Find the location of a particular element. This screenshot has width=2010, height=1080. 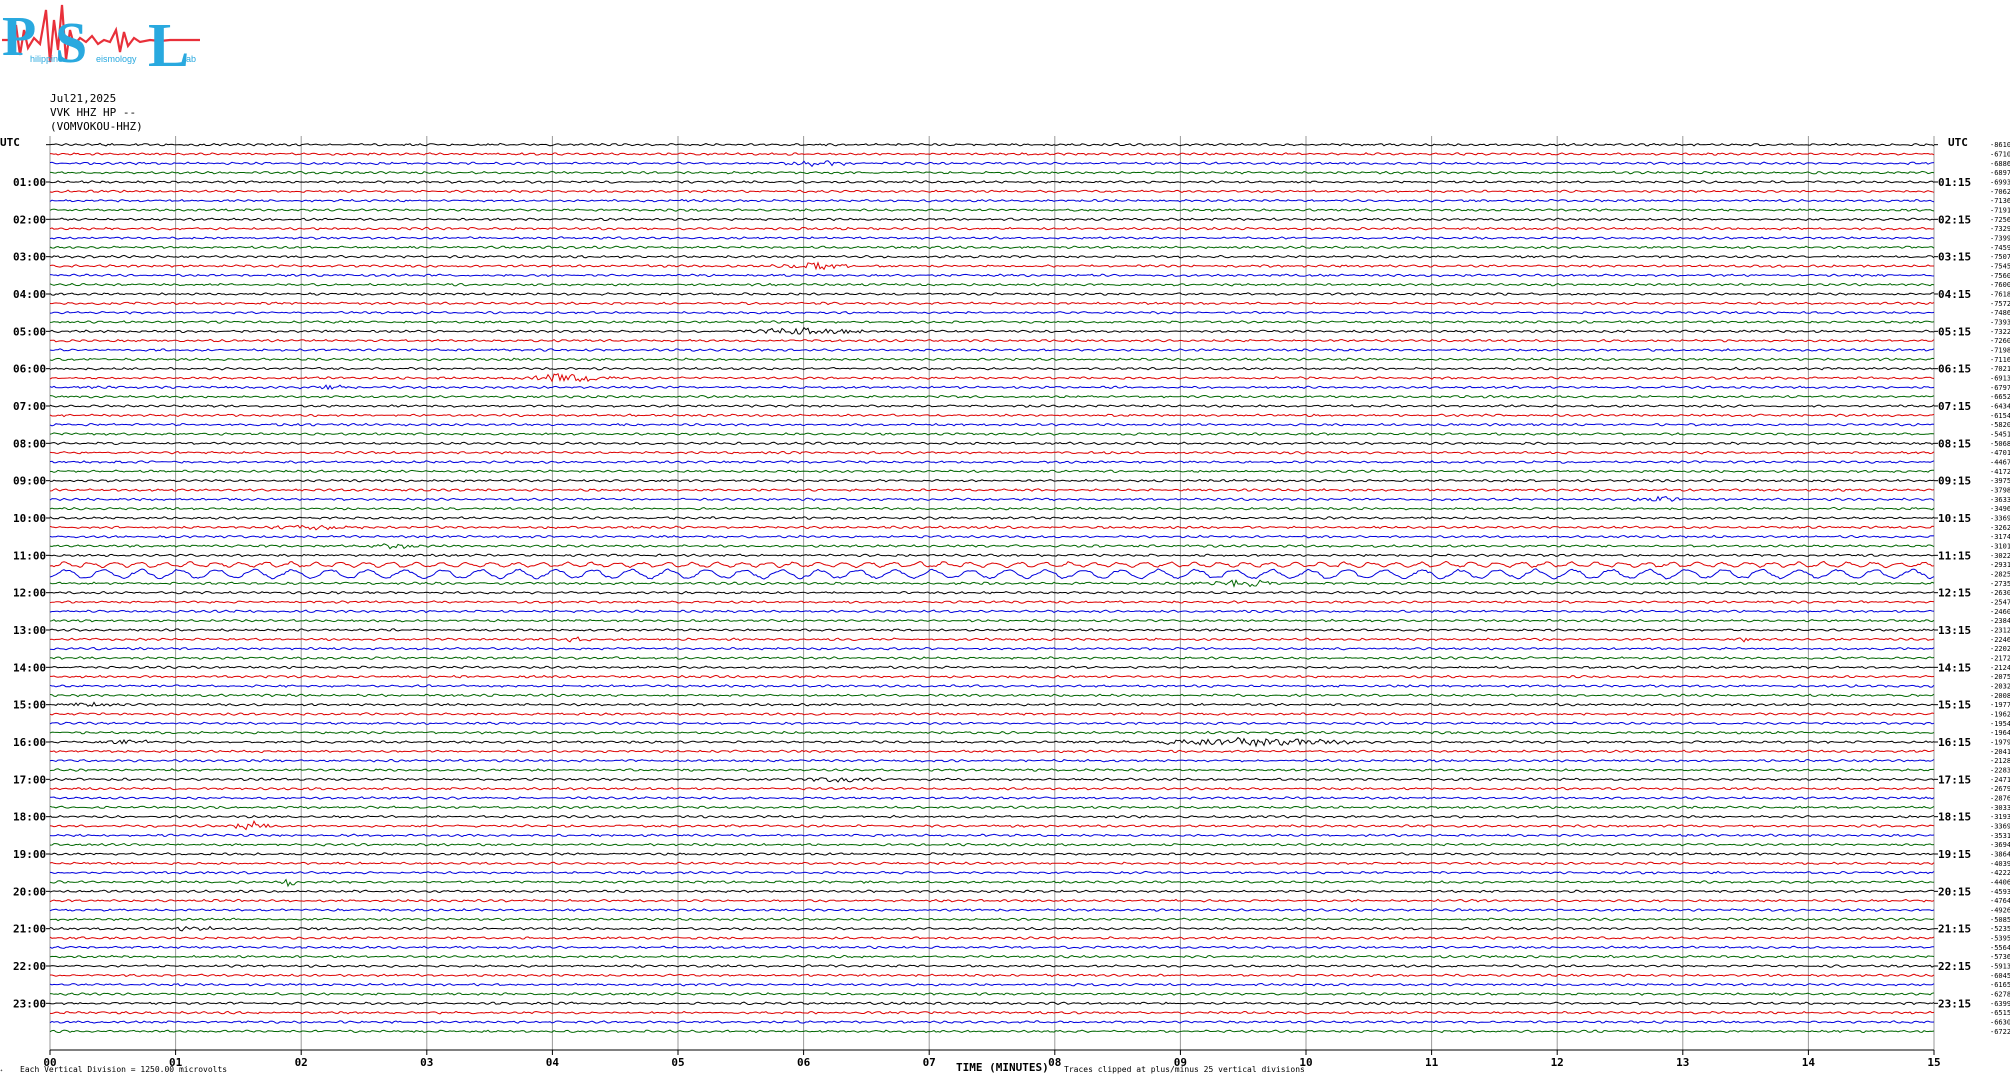

trace-offset-label: -7136 is located at coordinates (2000, 201).